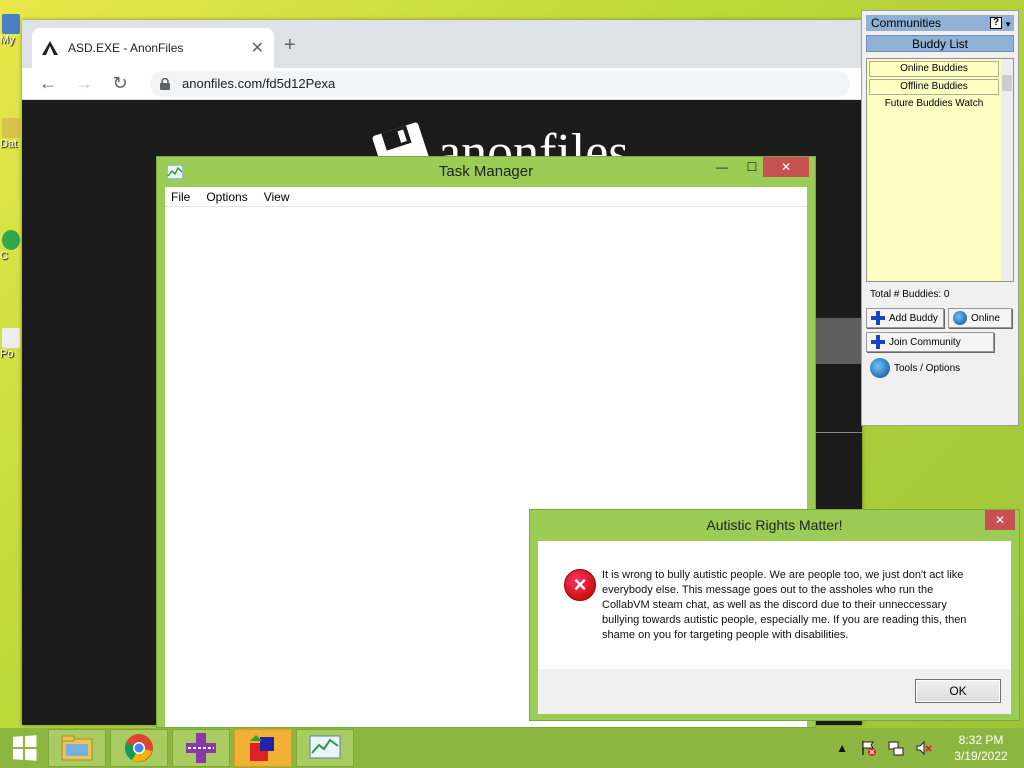 This screenshot has height=768, width=1024. I want to click on group-future-buddies-watch: Future Buddies Watch, so click(934, 105).